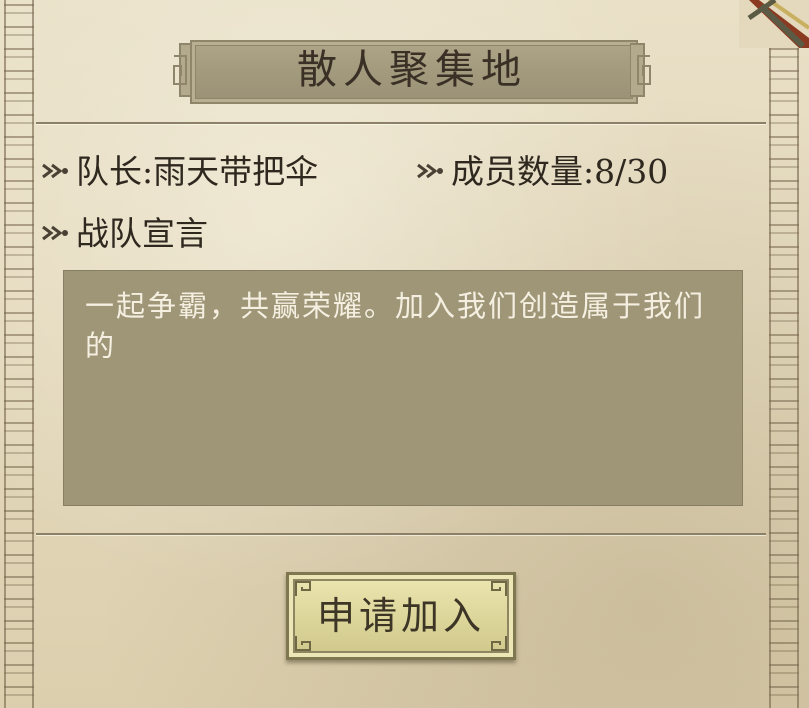 This screenshot has height=708, width=809. I want to click on team-title: 散人聚集地, so click(412, 70).